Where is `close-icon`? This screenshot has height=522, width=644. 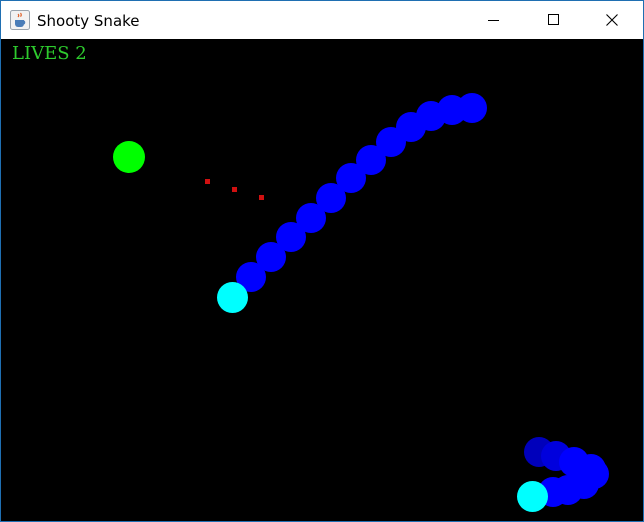 close-icon is located at coordinates (612, 20).